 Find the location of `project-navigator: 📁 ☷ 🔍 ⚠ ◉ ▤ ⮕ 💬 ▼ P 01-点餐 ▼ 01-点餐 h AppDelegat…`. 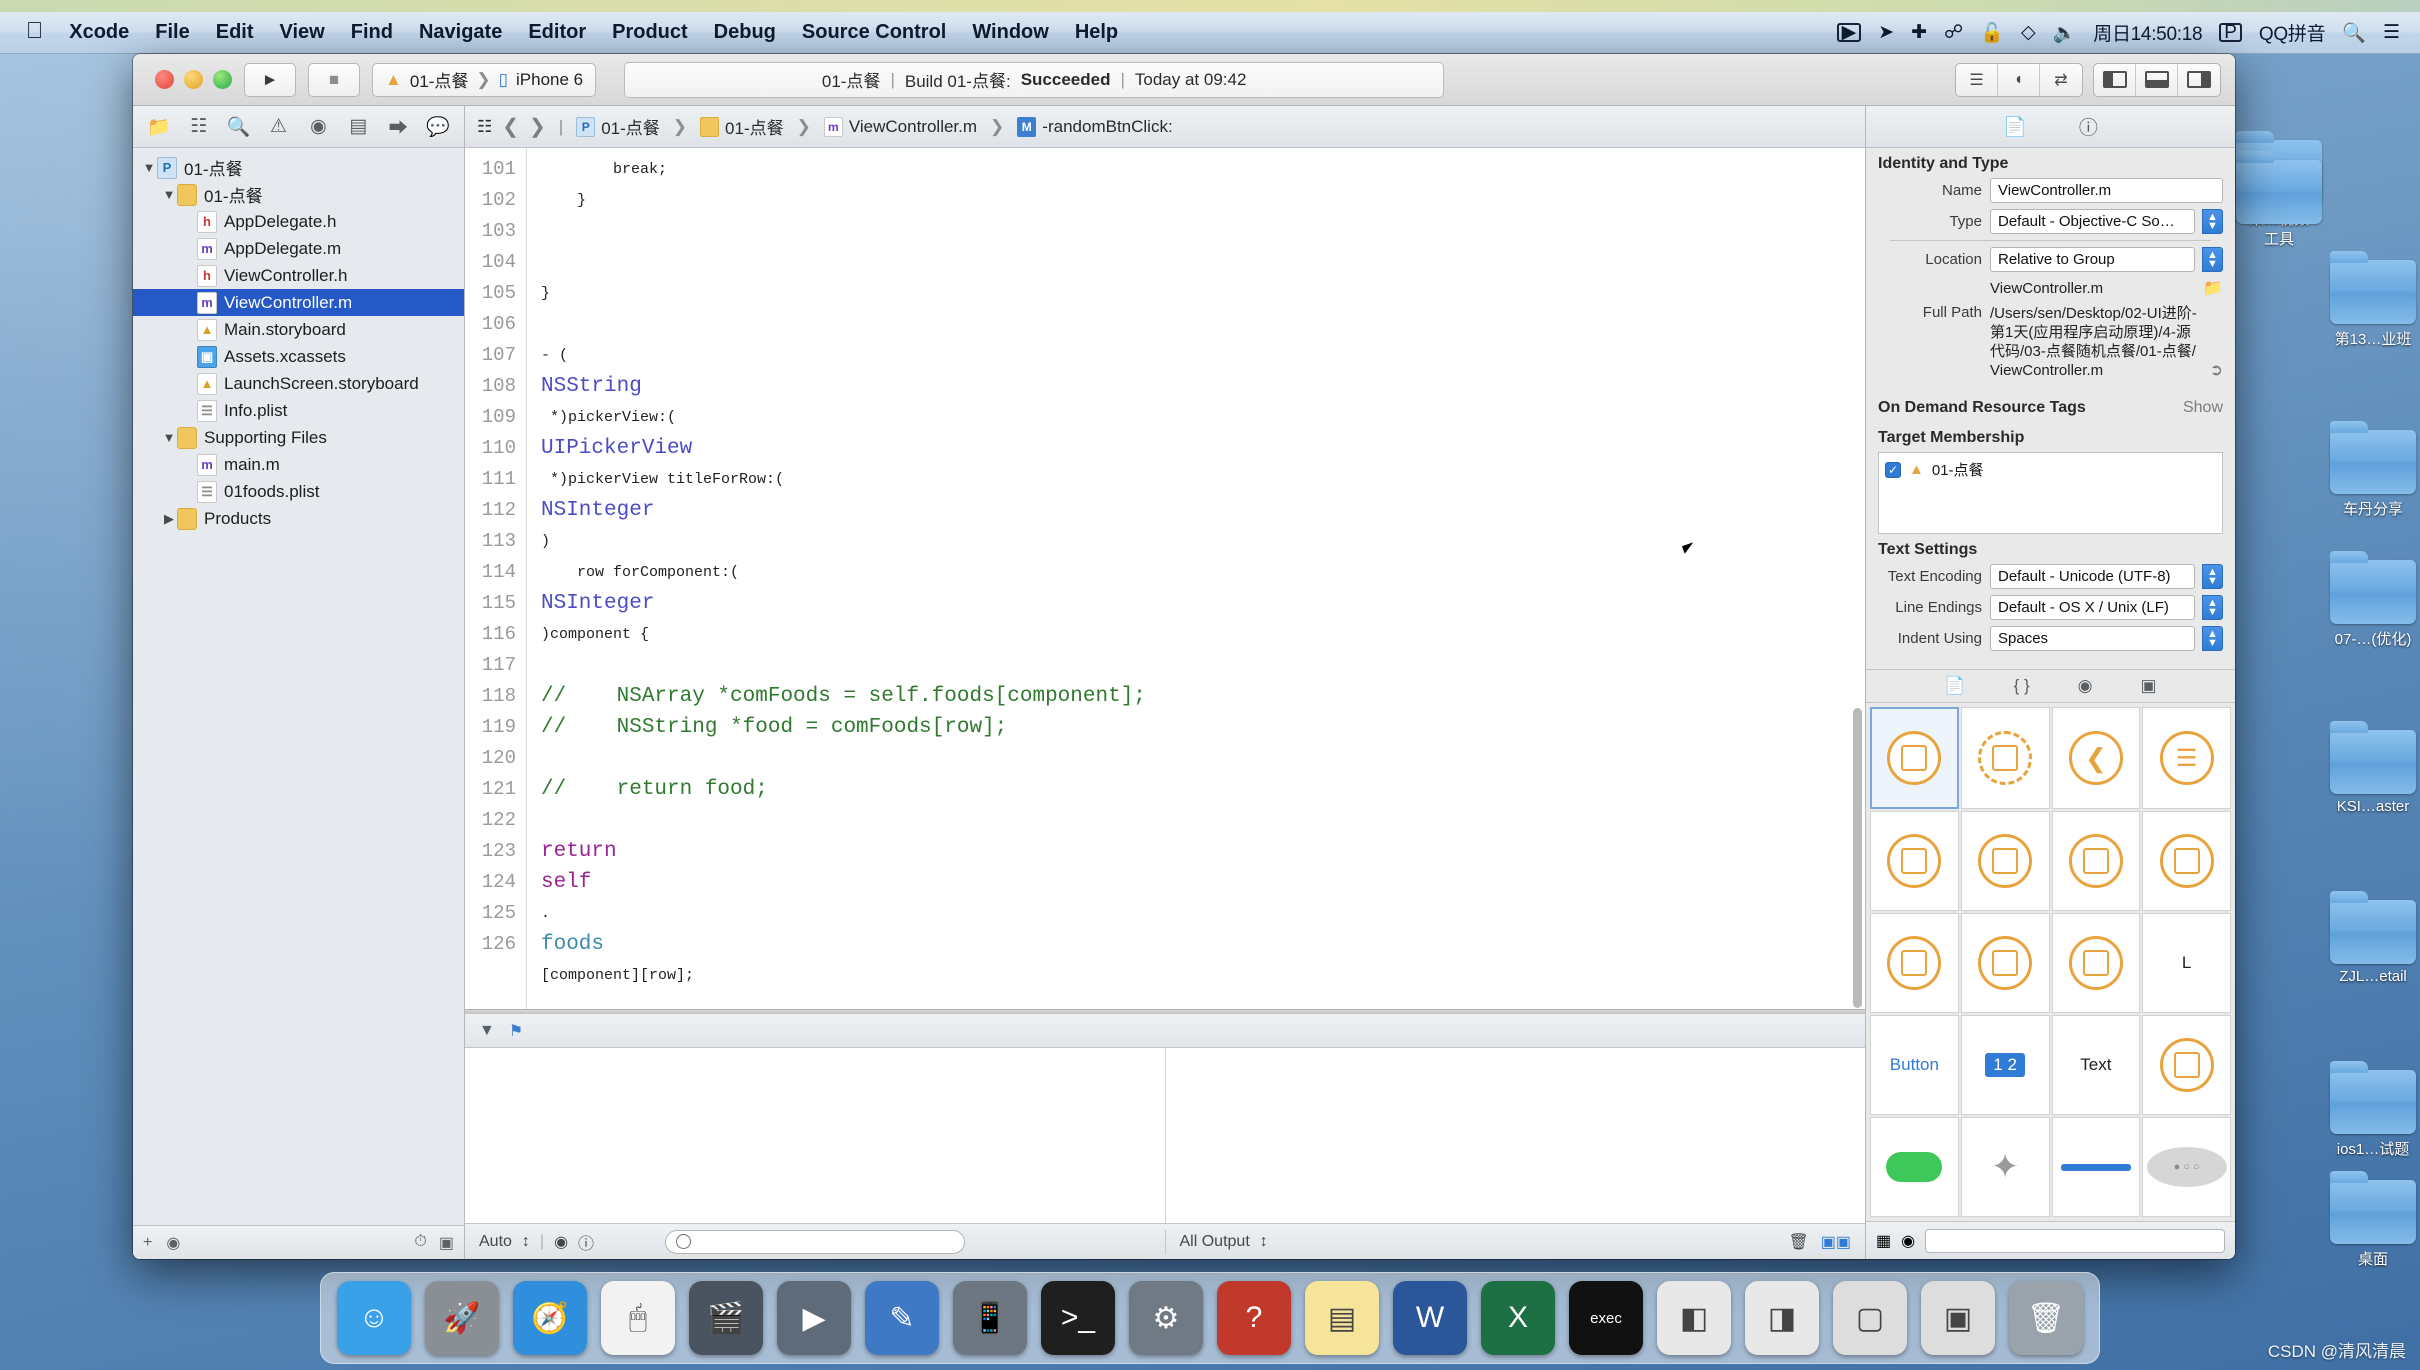

project-navigator: 📁 ☷ 🔍 ⚠ ◉ ▤ ⮕ 💬 ▼ P 01-点餐 ▼ 01-点餐 h AppDelegat… is located at coordinates (299, 682).